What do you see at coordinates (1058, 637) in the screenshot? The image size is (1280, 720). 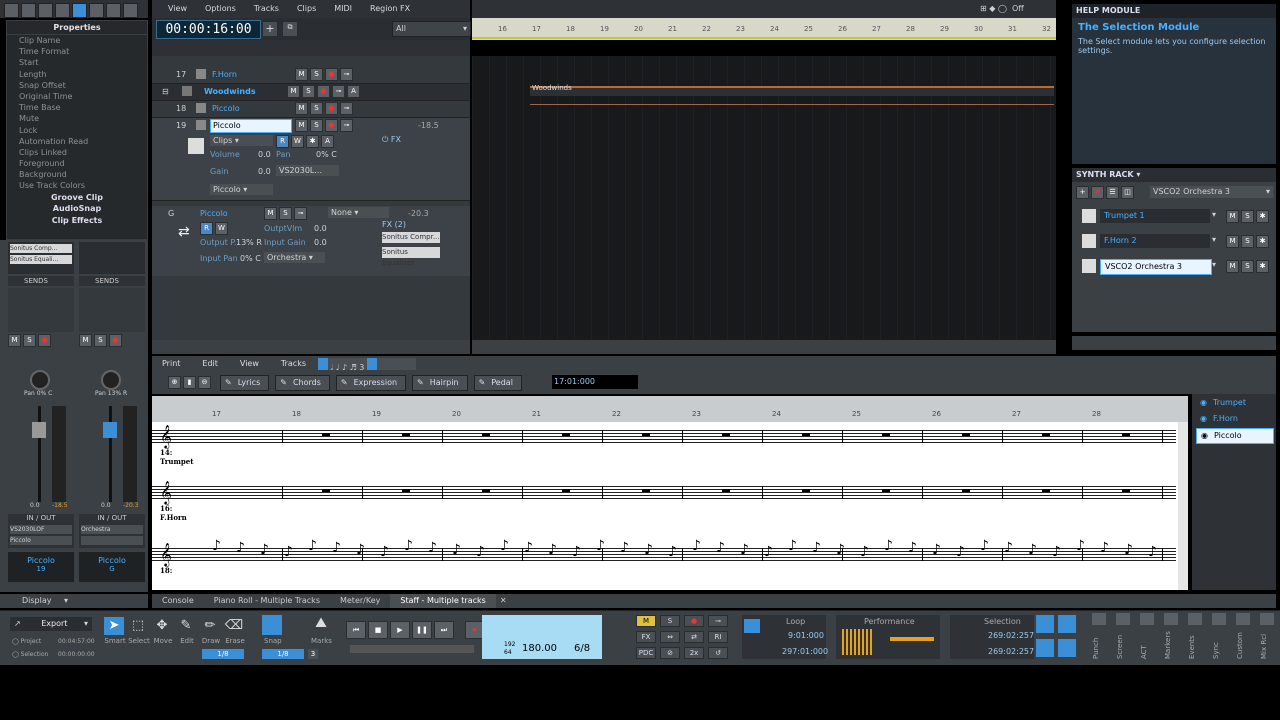 I see `selection-buttons` at bounding box center [1058, 637].